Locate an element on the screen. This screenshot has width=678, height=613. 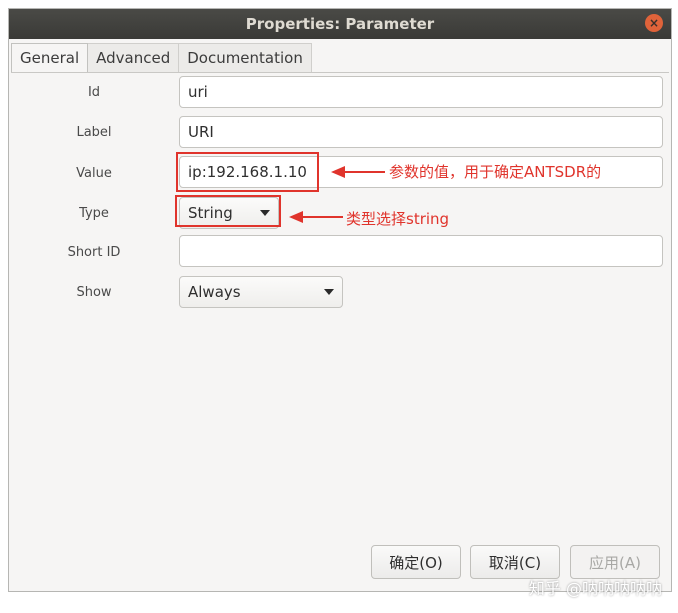
id-label: Id is located at coordinates (94, 92).